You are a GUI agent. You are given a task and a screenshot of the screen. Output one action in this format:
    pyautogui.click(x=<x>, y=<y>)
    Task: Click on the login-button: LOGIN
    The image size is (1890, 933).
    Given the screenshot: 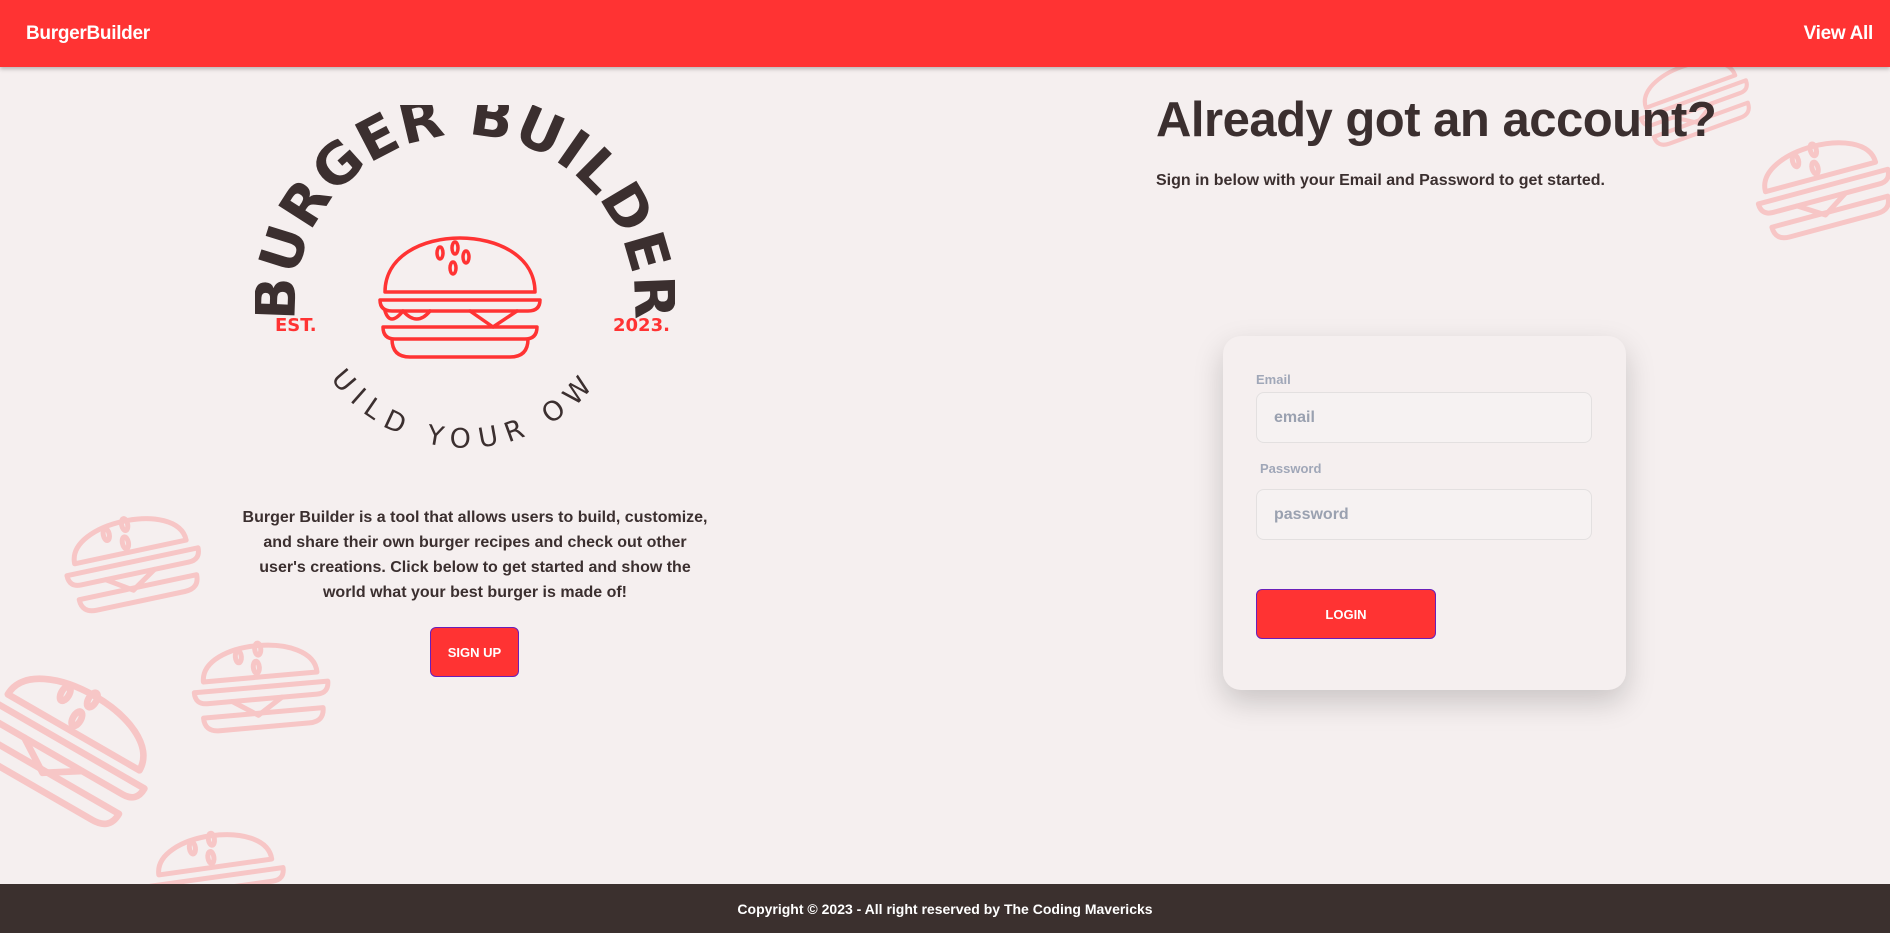 What is the action you would take?
    pyautogui.click(x=1346, y=614)
    